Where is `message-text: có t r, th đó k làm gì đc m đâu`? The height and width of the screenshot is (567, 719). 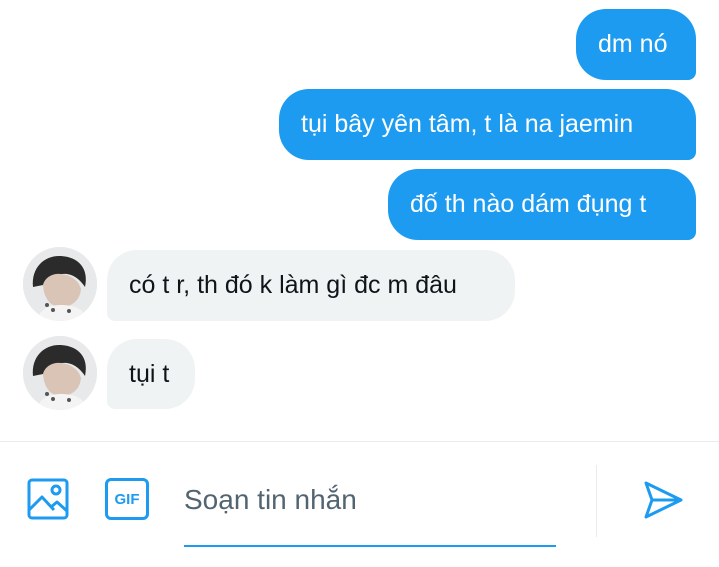 message-text: có t r, th đó k làm gì đc m đâu is located at coordinates (293, 285).